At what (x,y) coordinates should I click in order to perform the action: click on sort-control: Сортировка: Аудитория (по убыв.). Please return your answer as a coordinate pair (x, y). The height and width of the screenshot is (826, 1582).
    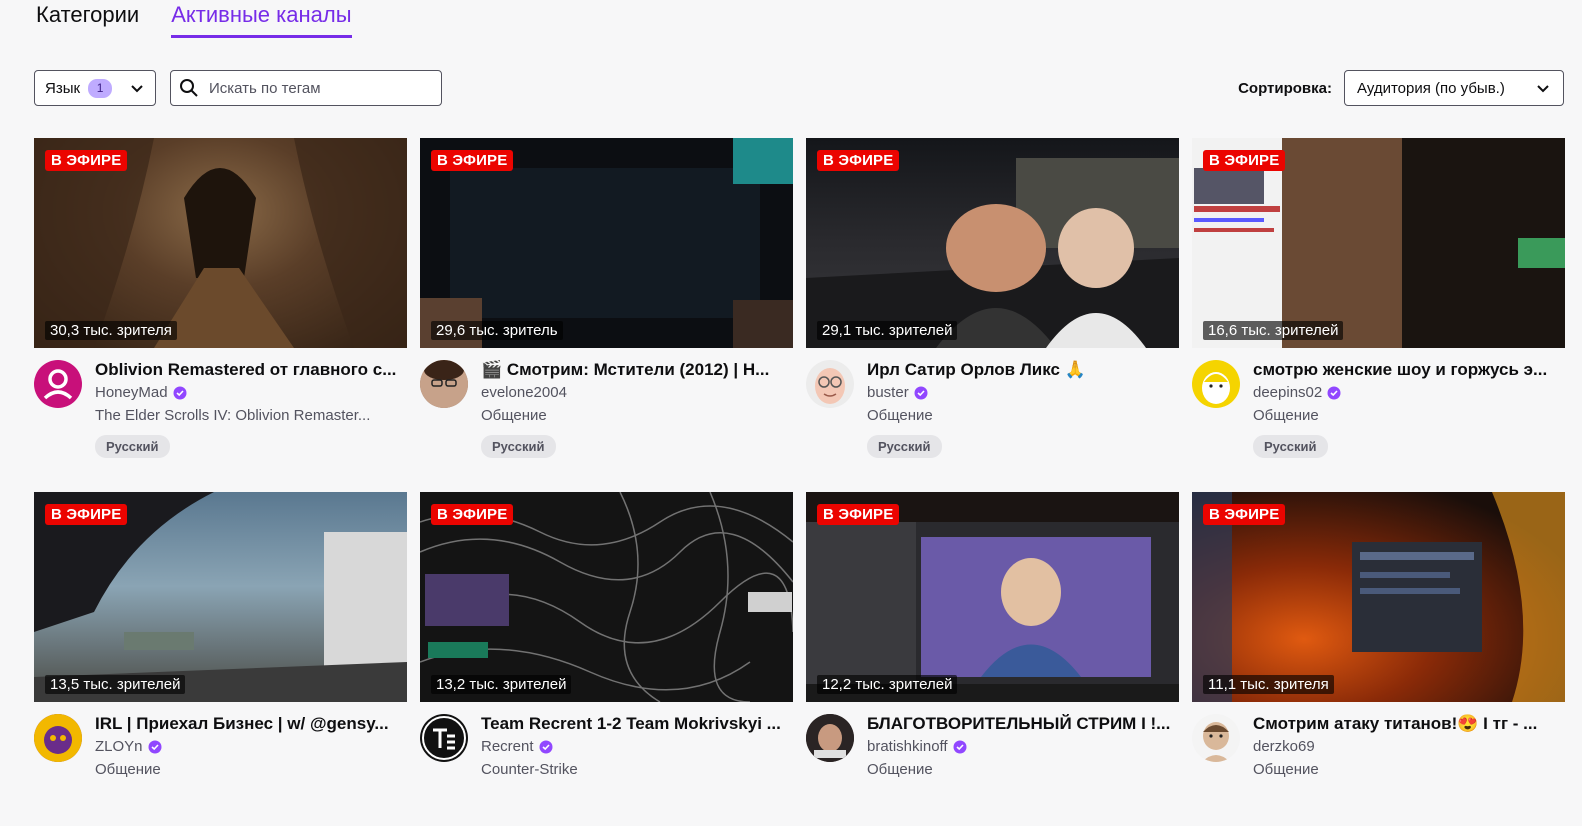
    Looking at the image, I should click on (1401, 88).